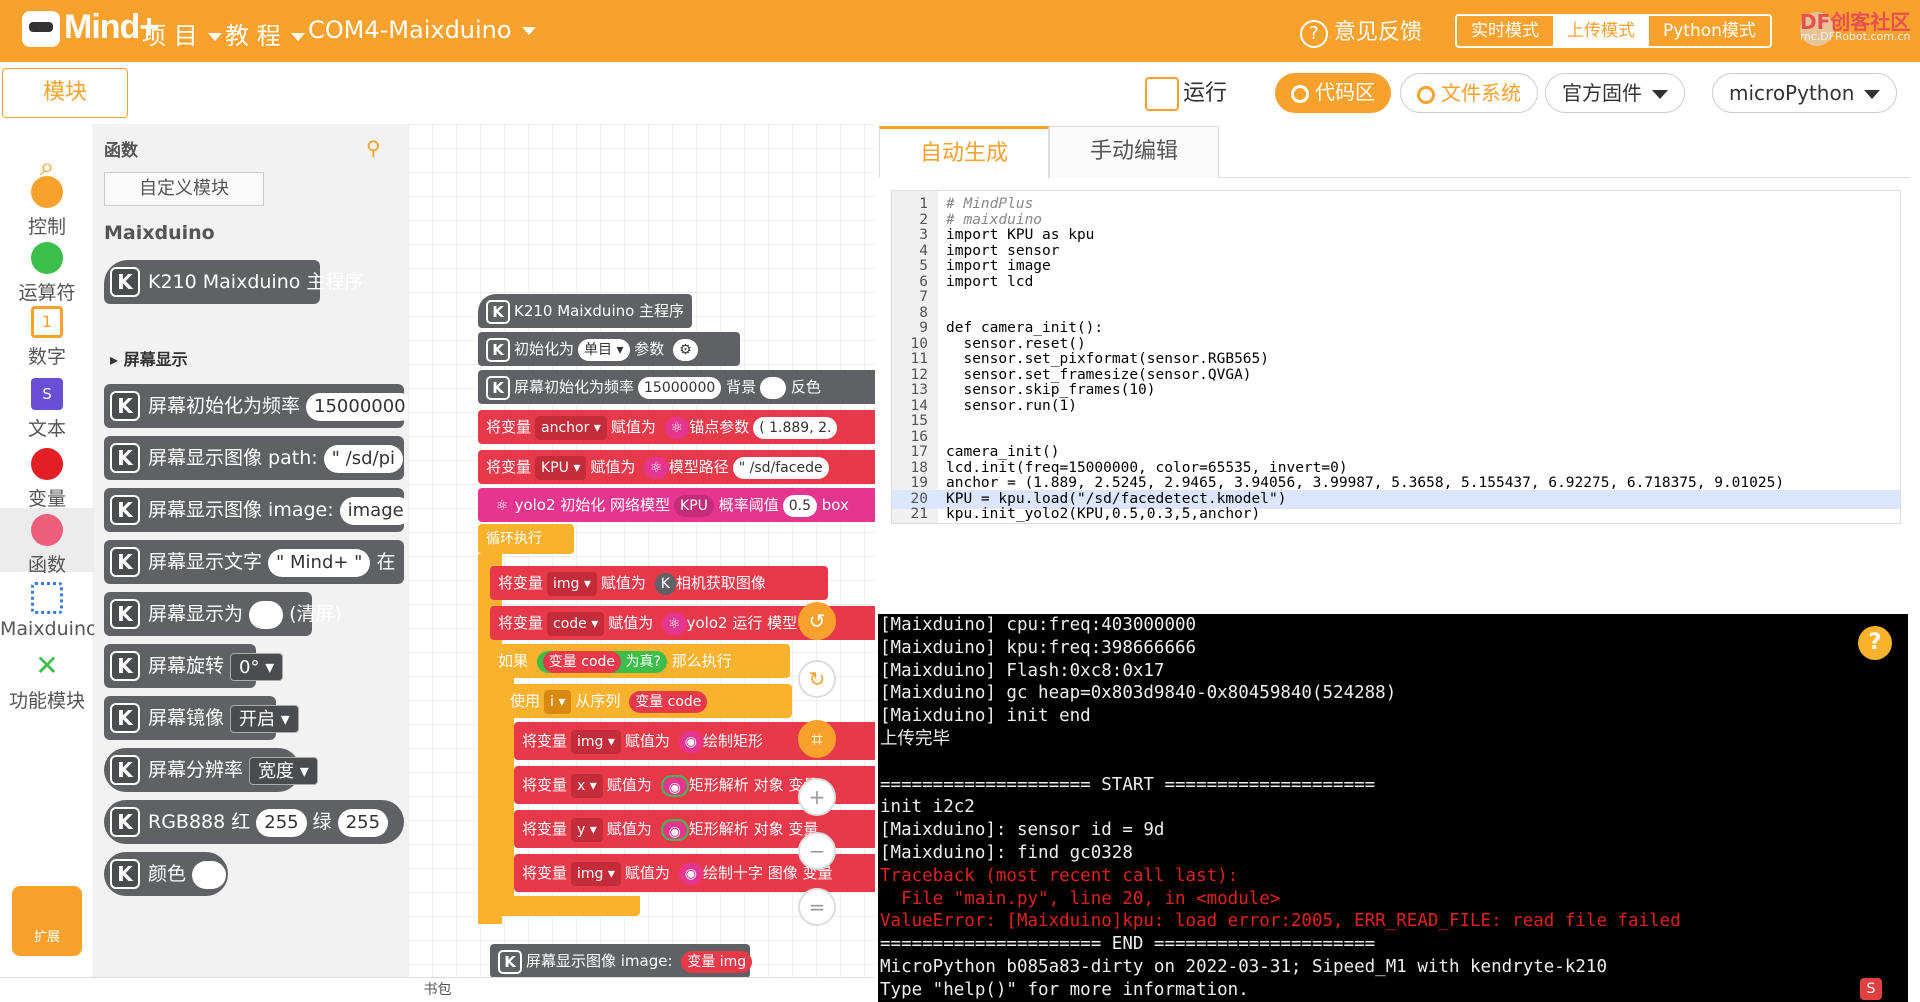 The height and width of the screenshot is (1002, 1920). What do you see at coordinates (47, 666) in the screenshot?
I see `tools-icon: ✕` at bounding box center [47, 666].